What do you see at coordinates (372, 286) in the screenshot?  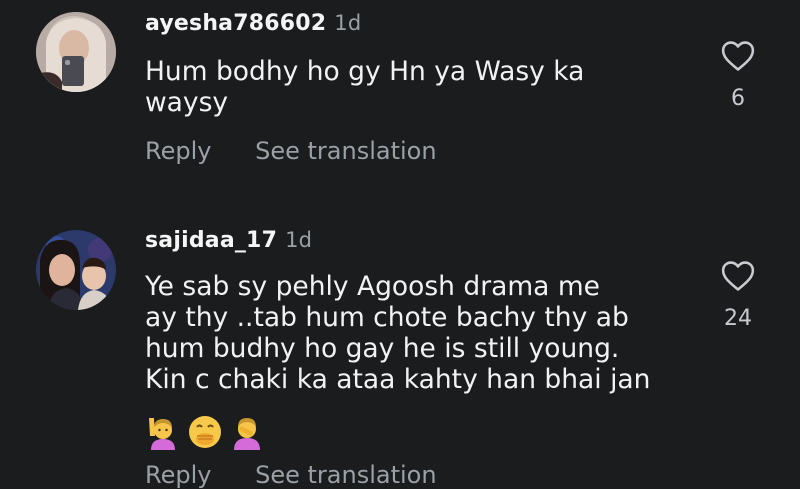 I see `comment-text-line: Ye sab sy pehly Agoosh drama me` at bounding box center [372, 286].